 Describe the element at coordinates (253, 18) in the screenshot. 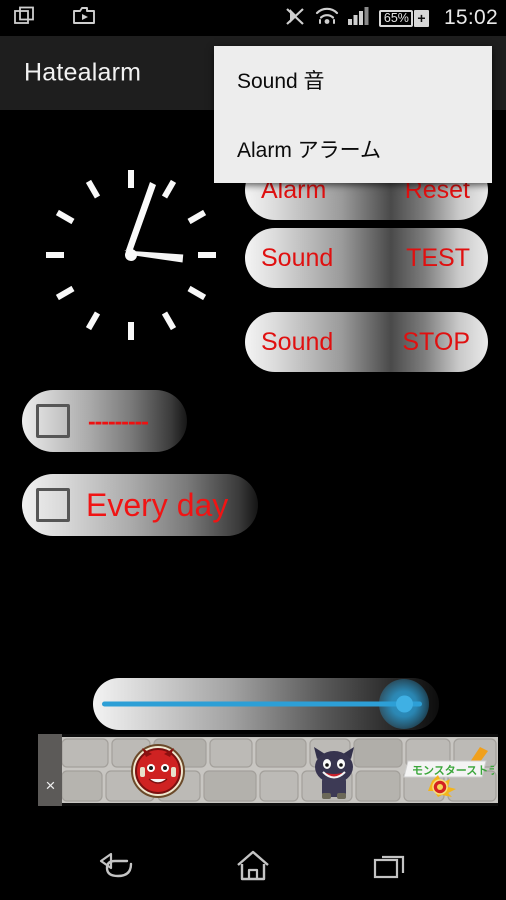

I see `status-bar: 65% + 15:02` at that location.